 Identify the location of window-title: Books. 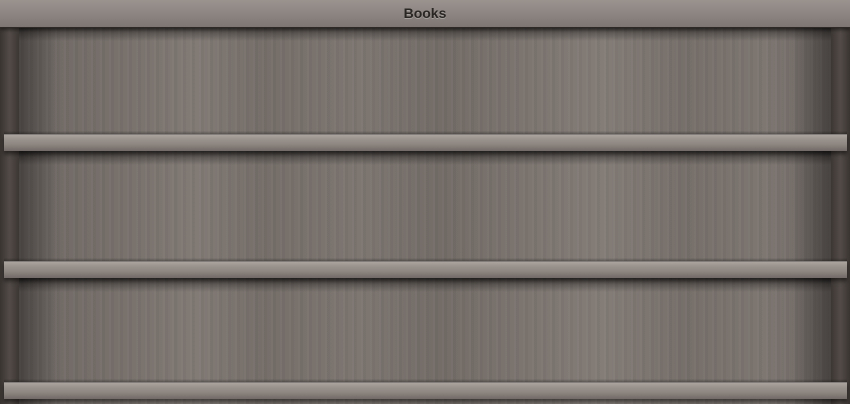
(425, 13).